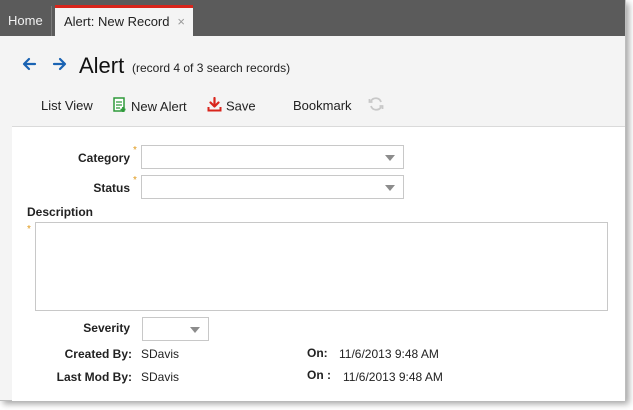  What do you see at coordinates (272, 157) in the screenshot?
I see `category-select` at bounding box center [272, 157].